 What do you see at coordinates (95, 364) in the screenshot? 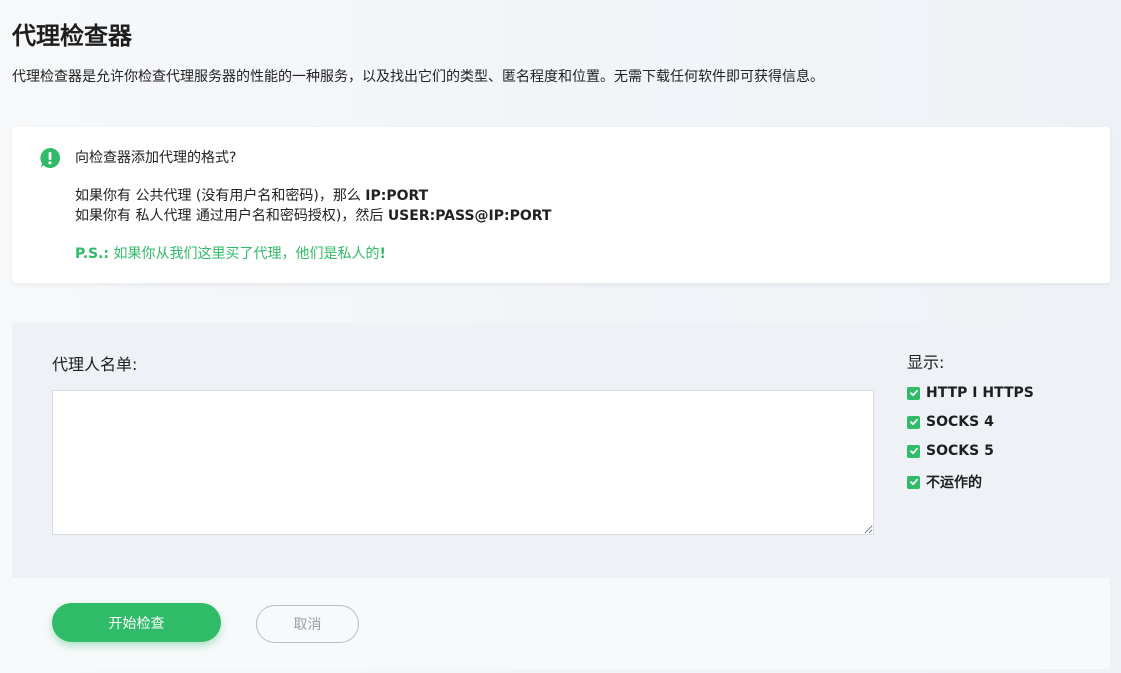
I see `proxy-list-label: 代理人名单:` at bounding box center [95, 364].